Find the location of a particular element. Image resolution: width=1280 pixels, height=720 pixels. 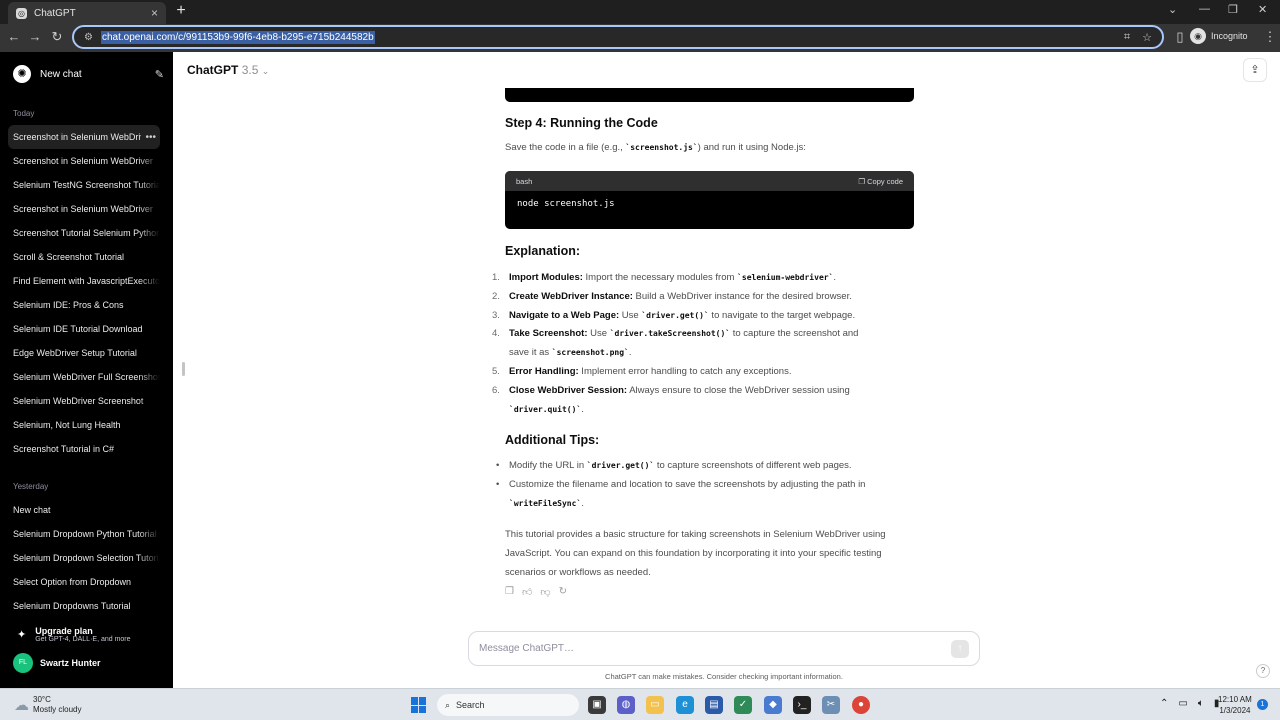

side-panel-icon: ▯ is located at coordinates (1180, 37).